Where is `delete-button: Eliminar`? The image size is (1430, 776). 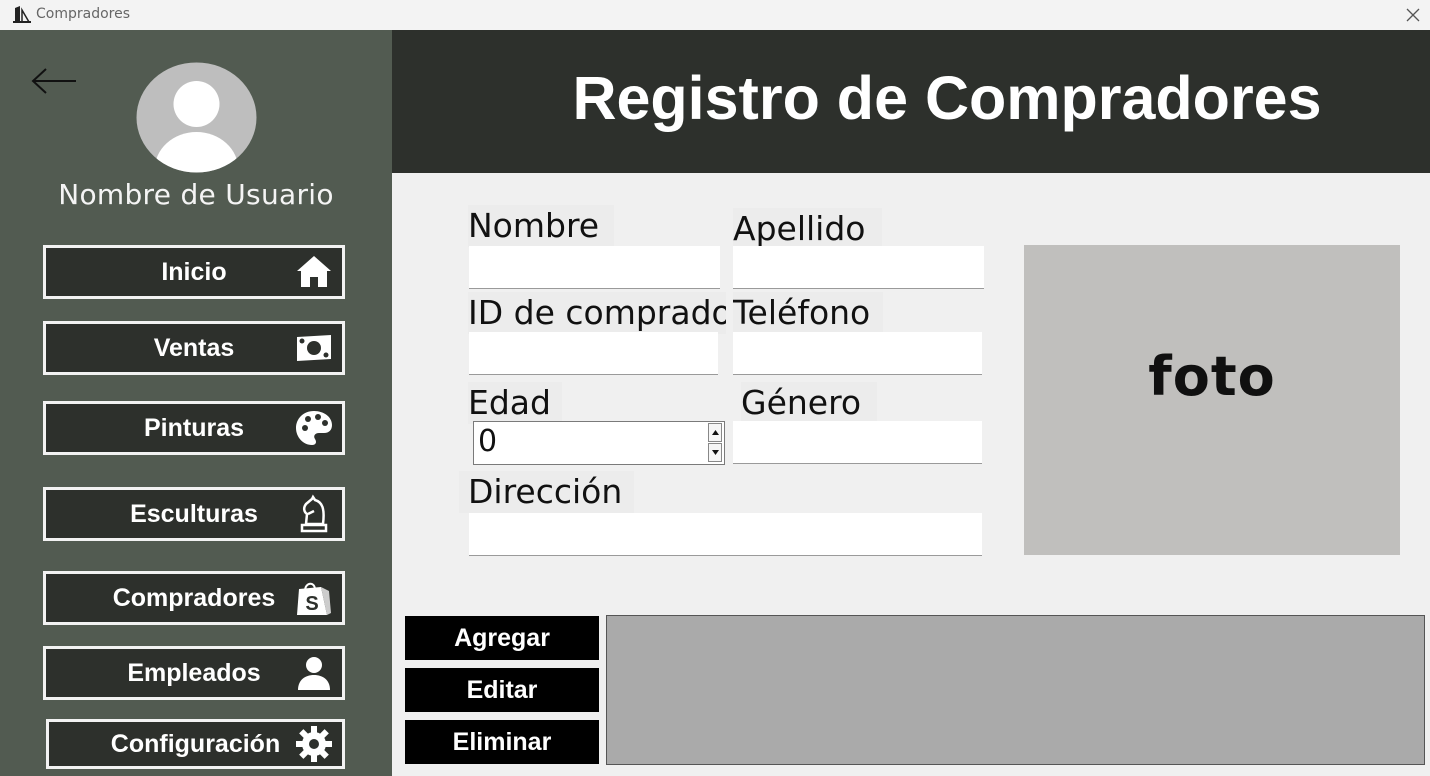 delete-button: Eliminar is located at coordinates (502, 742).